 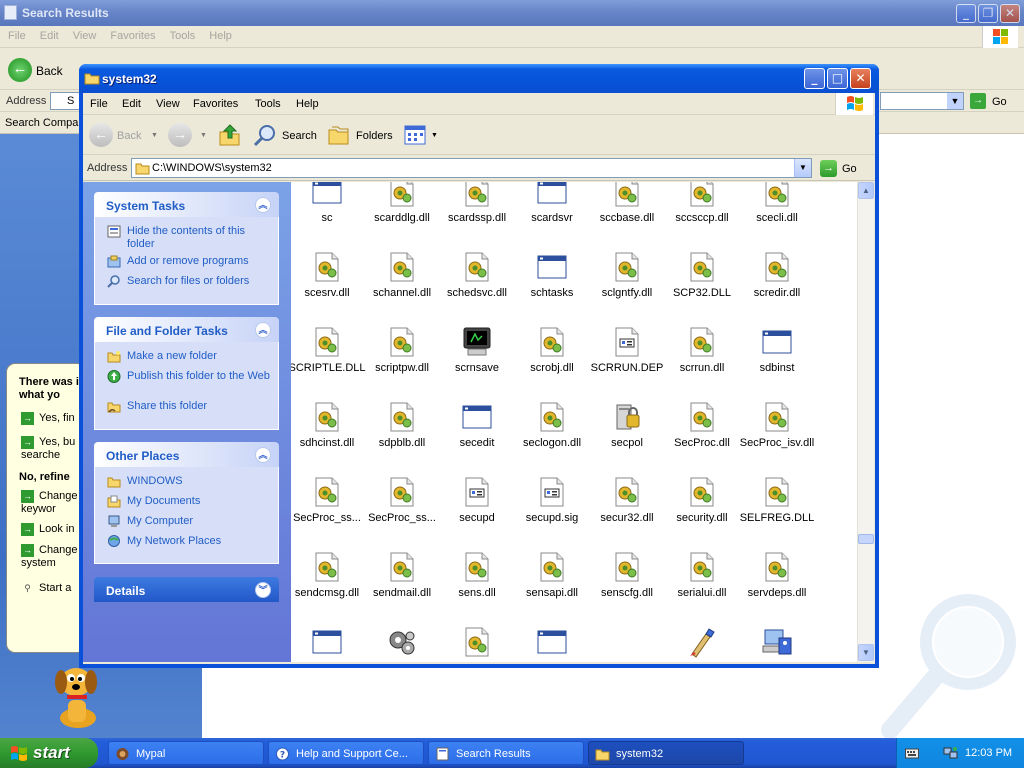 What do you see at coordinates (53, 529) in the screenshot?
I see `balloon-option-look-in: → Look in` at bounding box center [53, 529].